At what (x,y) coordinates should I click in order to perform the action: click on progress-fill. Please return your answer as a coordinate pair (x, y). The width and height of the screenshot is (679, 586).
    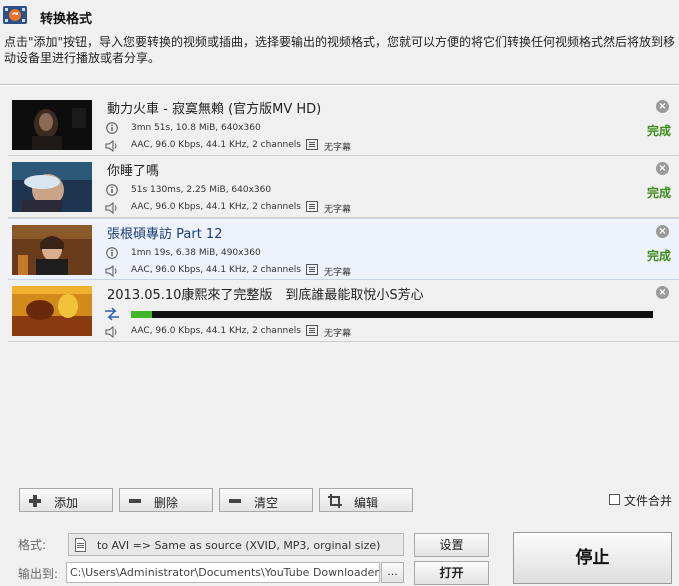
    Looking at the image, I should click on (141, 314).